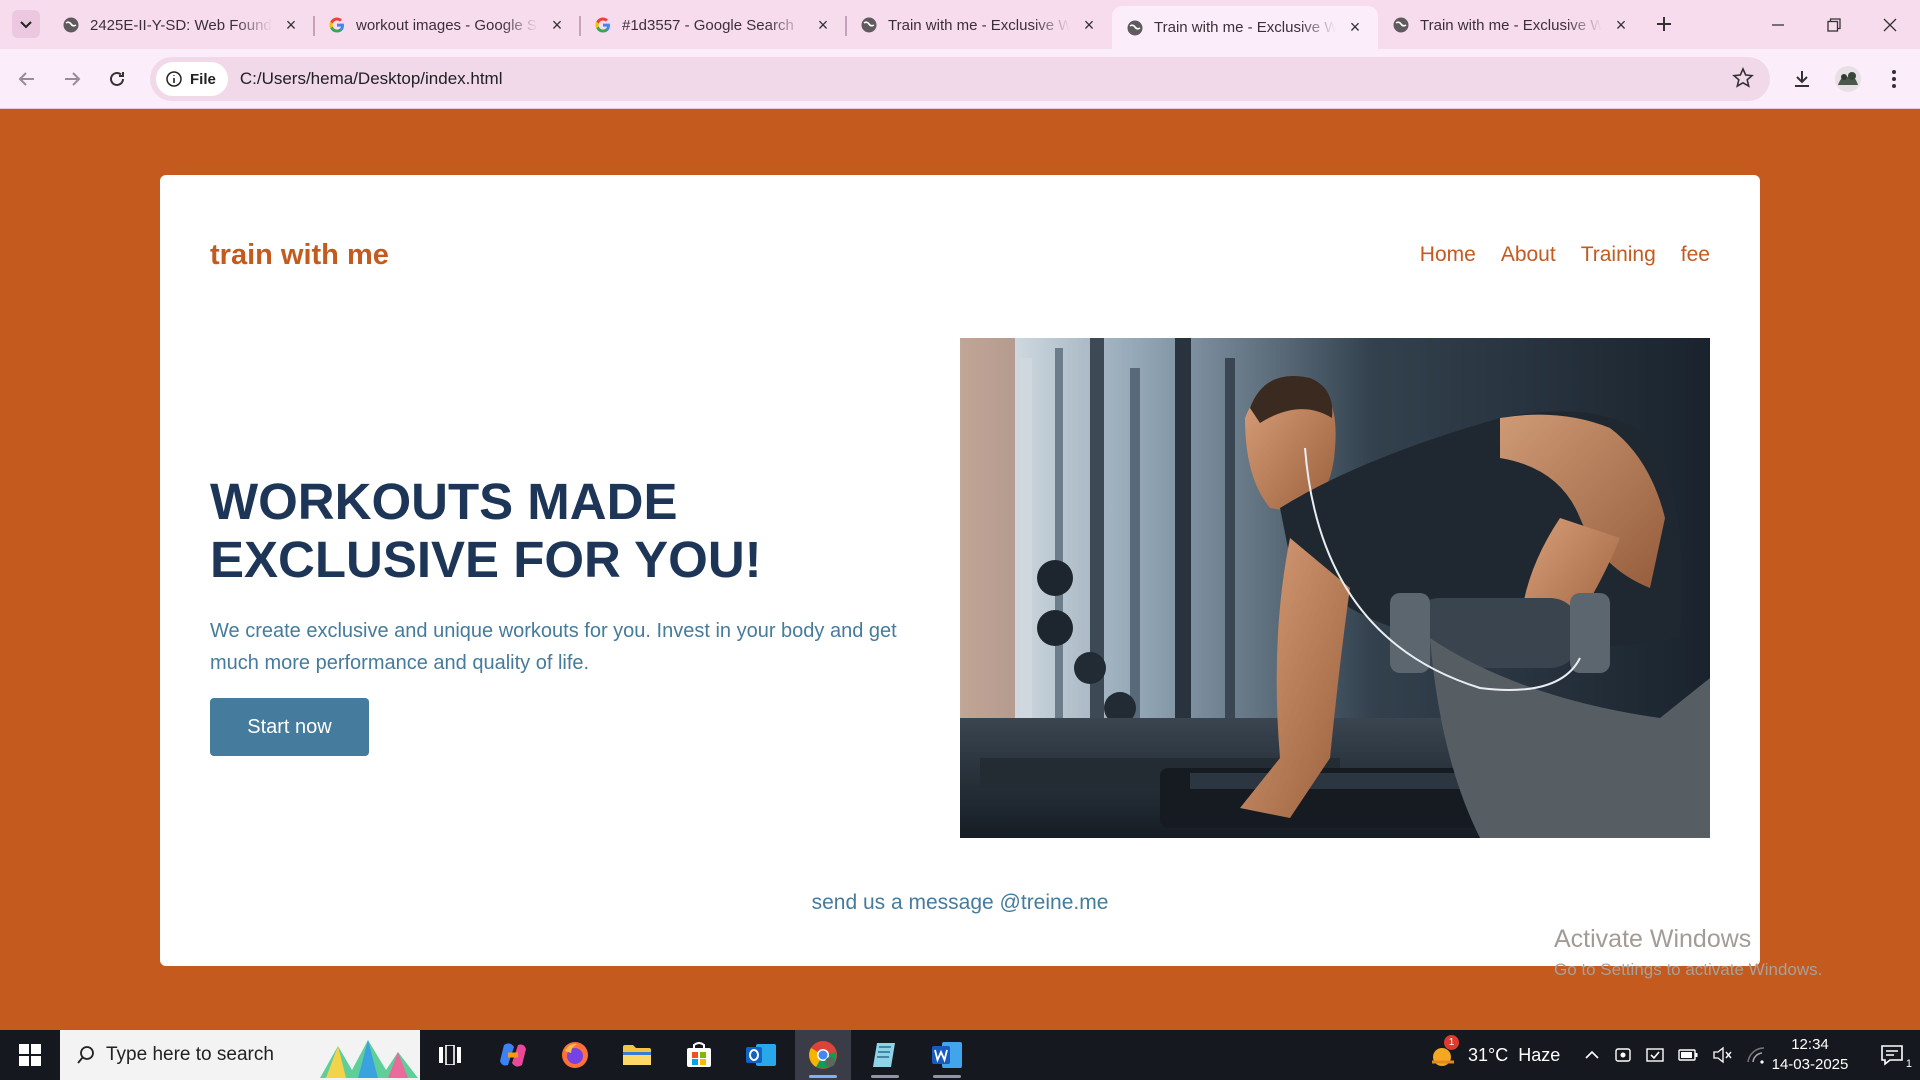  I want to click on folder-icon, so click(637, 1055).